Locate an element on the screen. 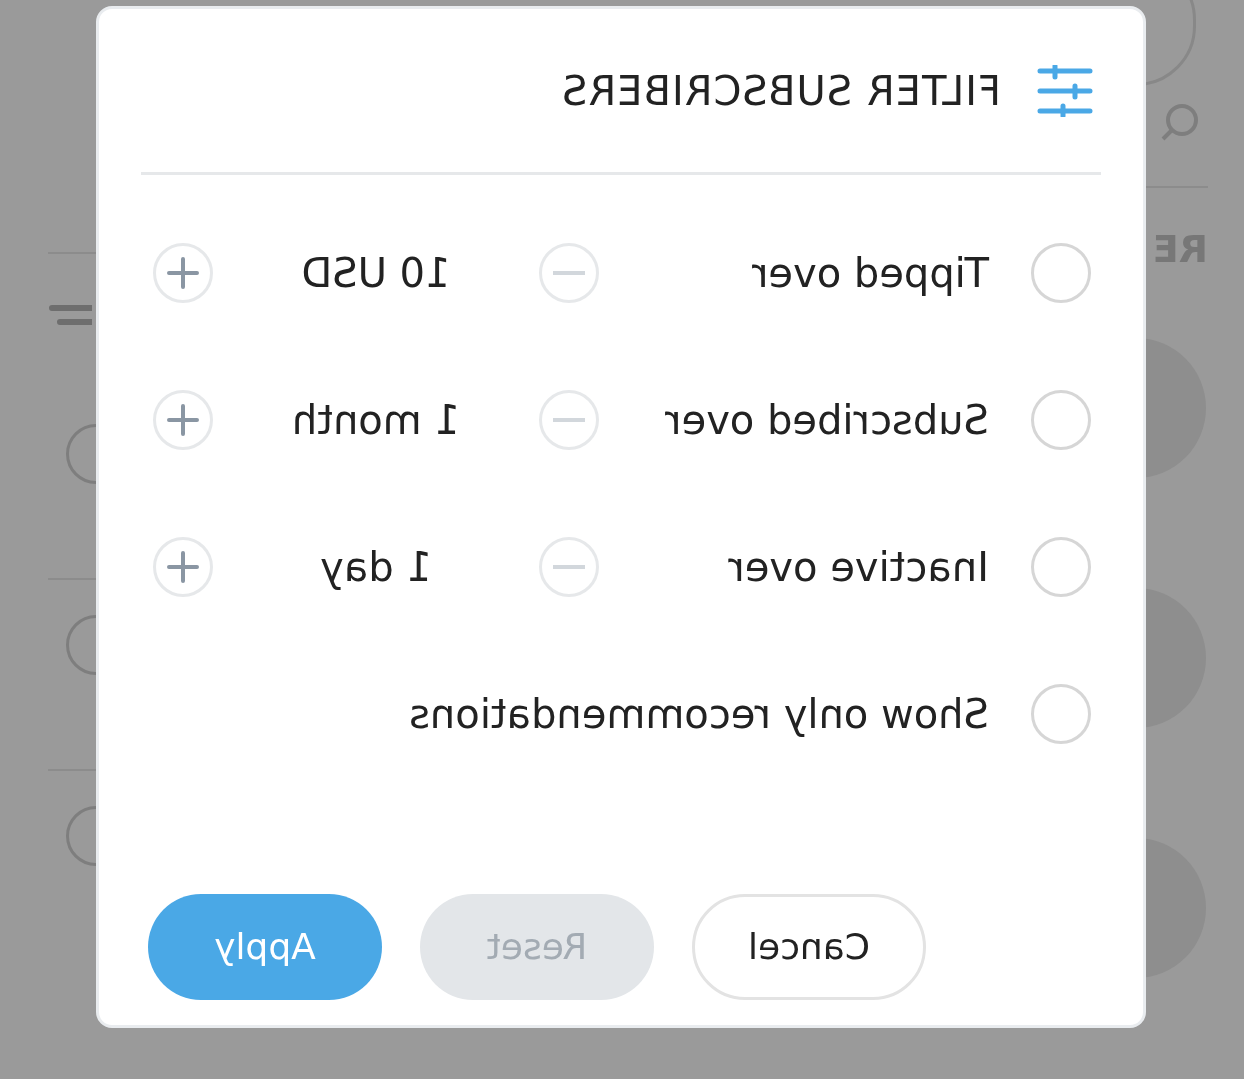  option-value: 1 month is located at coordinates (376, 420).